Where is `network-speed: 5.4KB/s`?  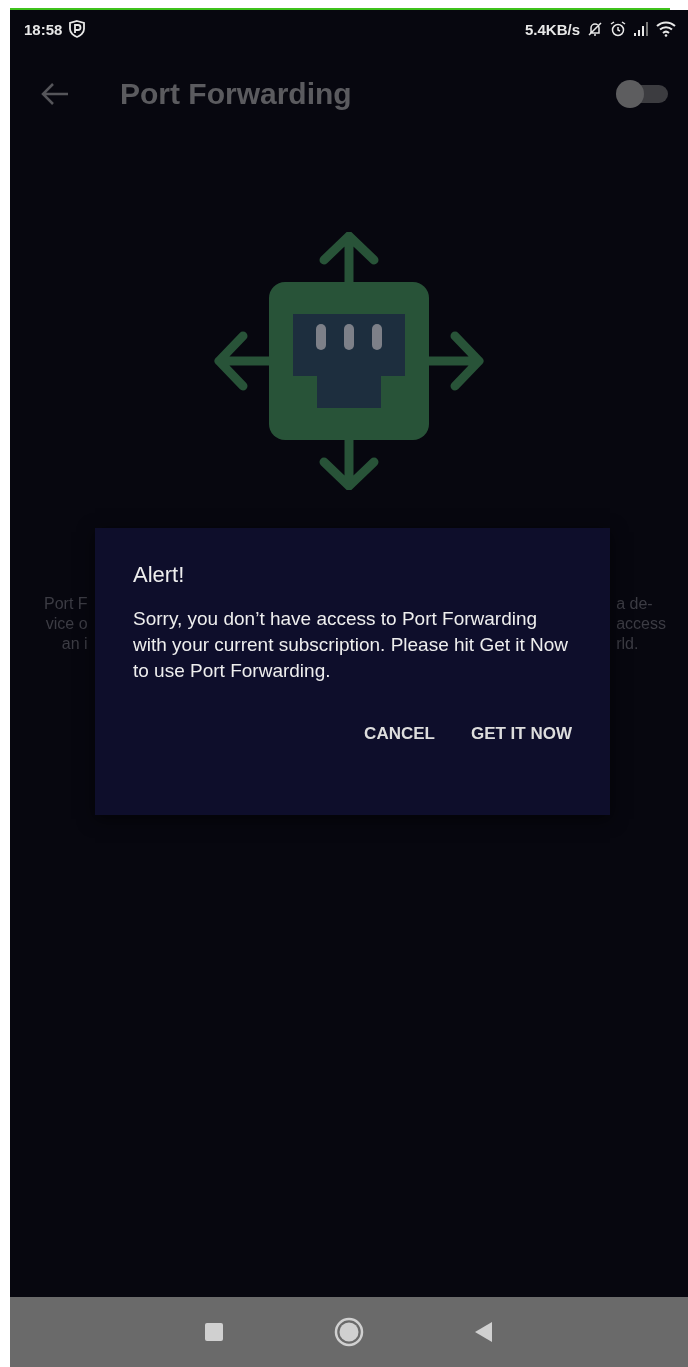 network-speed: 5.4KB/s is located at coordinates (552, 29).